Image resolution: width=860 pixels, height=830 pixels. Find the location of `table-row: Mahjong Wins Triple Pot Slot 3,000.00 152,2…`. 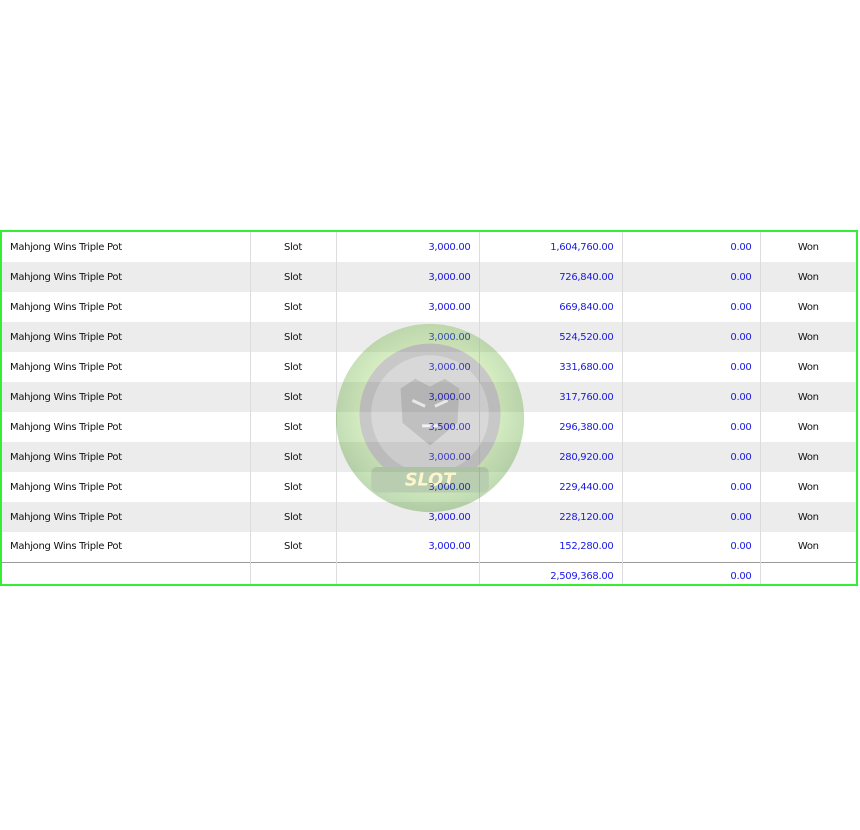

table-row: Mahjong Wins Triple Pot Slot 3,000.00 152,2… is located at coordinates (429, 547).